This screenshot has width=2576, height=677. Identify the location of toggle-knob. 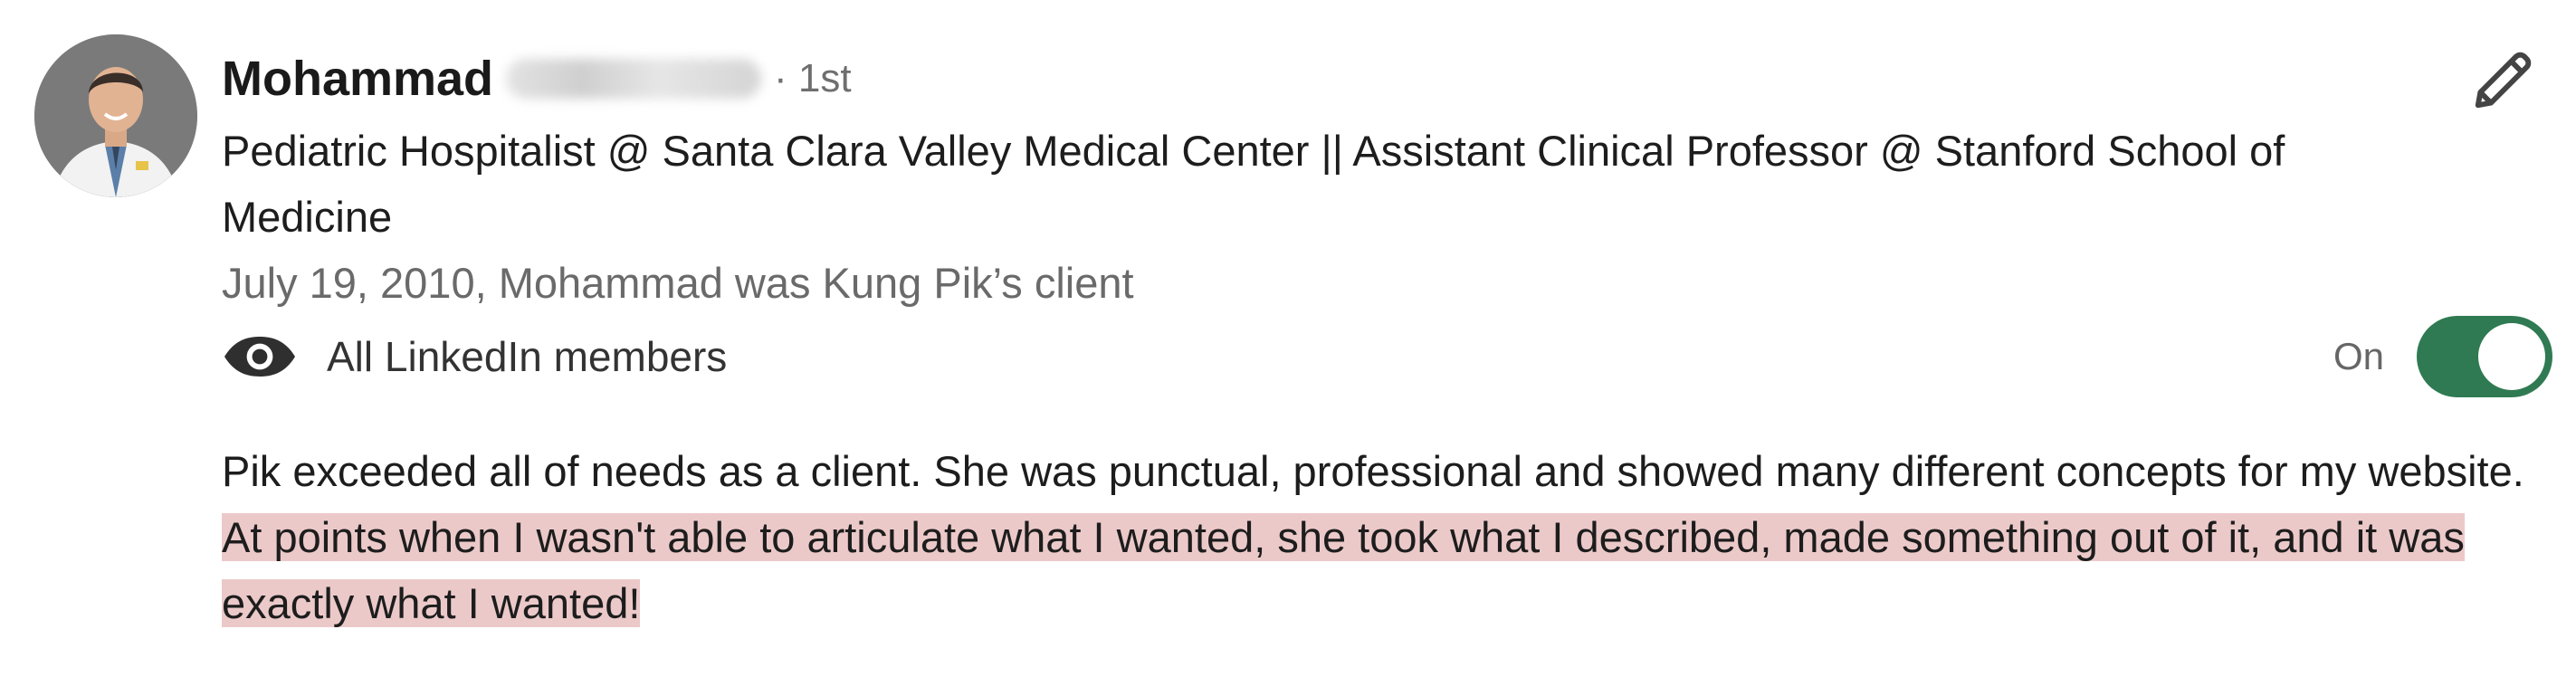
(2512, 356).